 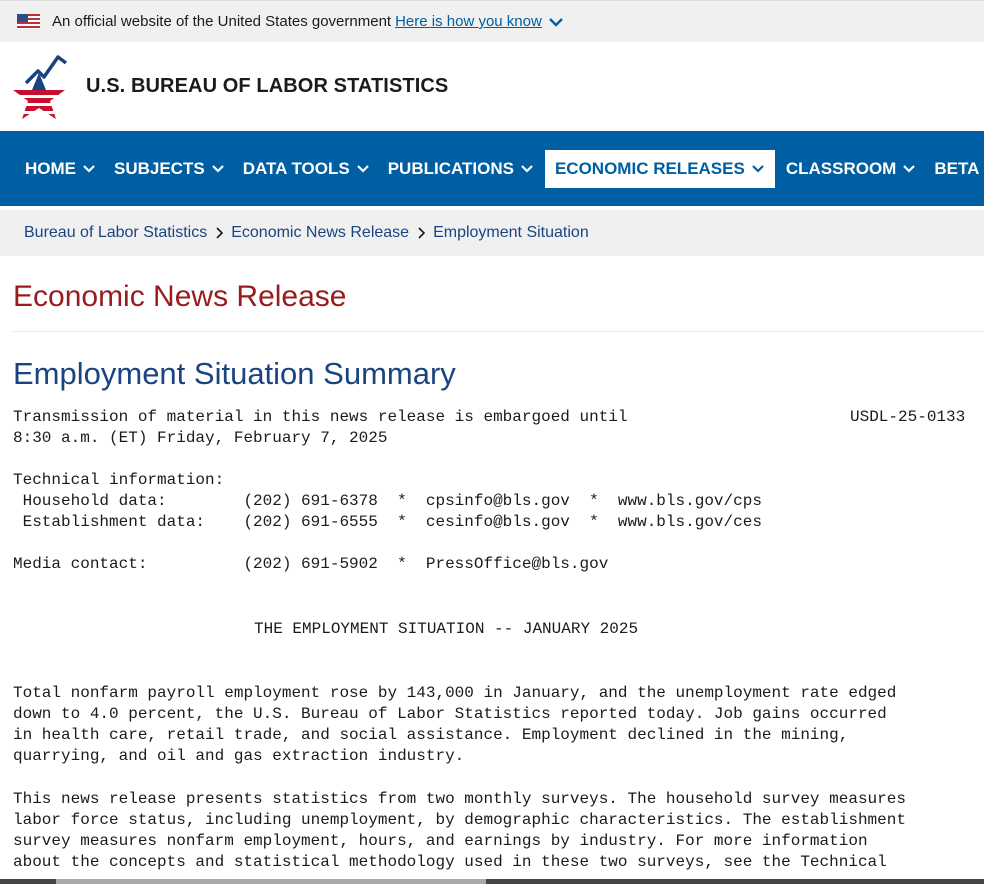 I want to click on embargo-line-2: 8:30 a.m. (ET) Friday, February 7, 2025, so click(x=200, y=438).